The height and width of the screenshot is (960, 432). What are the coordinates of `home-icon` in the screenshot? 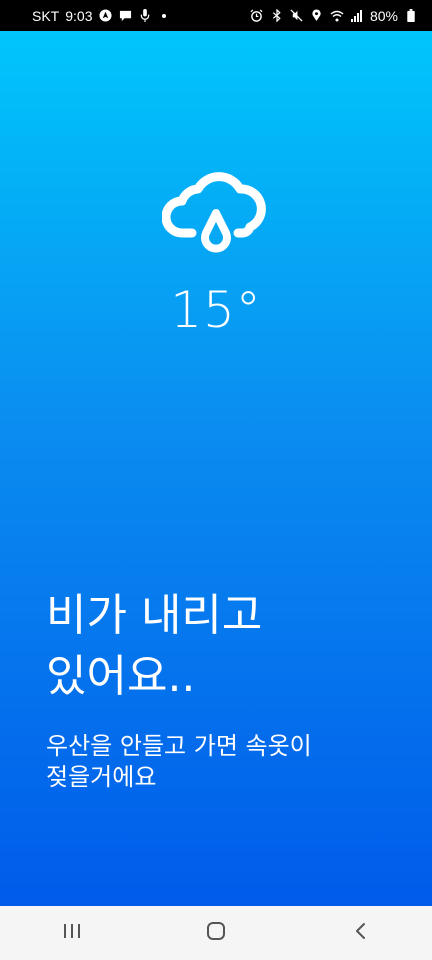 It's located at (216, 933).